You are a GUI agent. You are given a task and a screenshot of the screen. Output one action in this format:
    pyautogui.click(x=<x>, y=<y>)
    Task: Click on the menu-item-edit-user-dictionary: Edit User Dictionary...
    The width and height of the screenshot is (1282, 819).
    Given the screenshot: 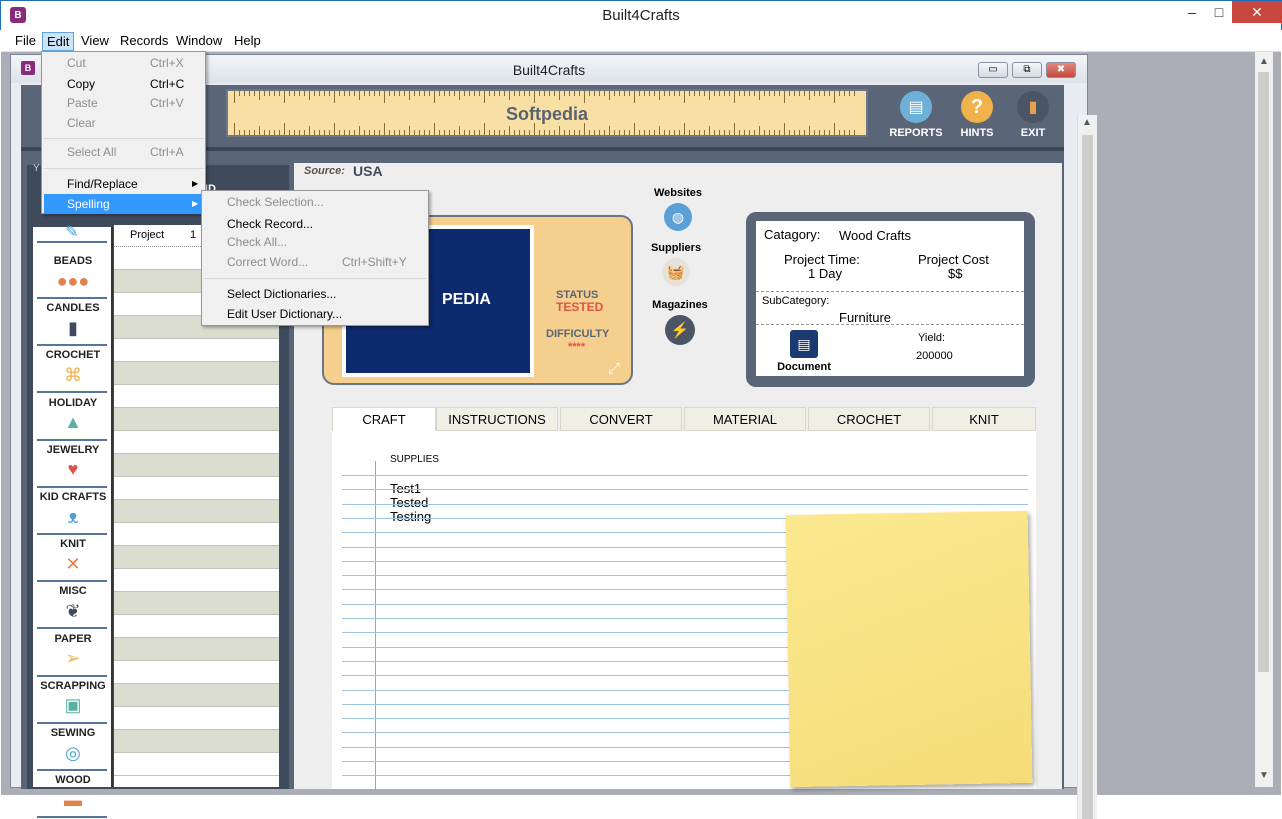 What is the action you would take?
    pyautogui.click(x=315, y=314)
    